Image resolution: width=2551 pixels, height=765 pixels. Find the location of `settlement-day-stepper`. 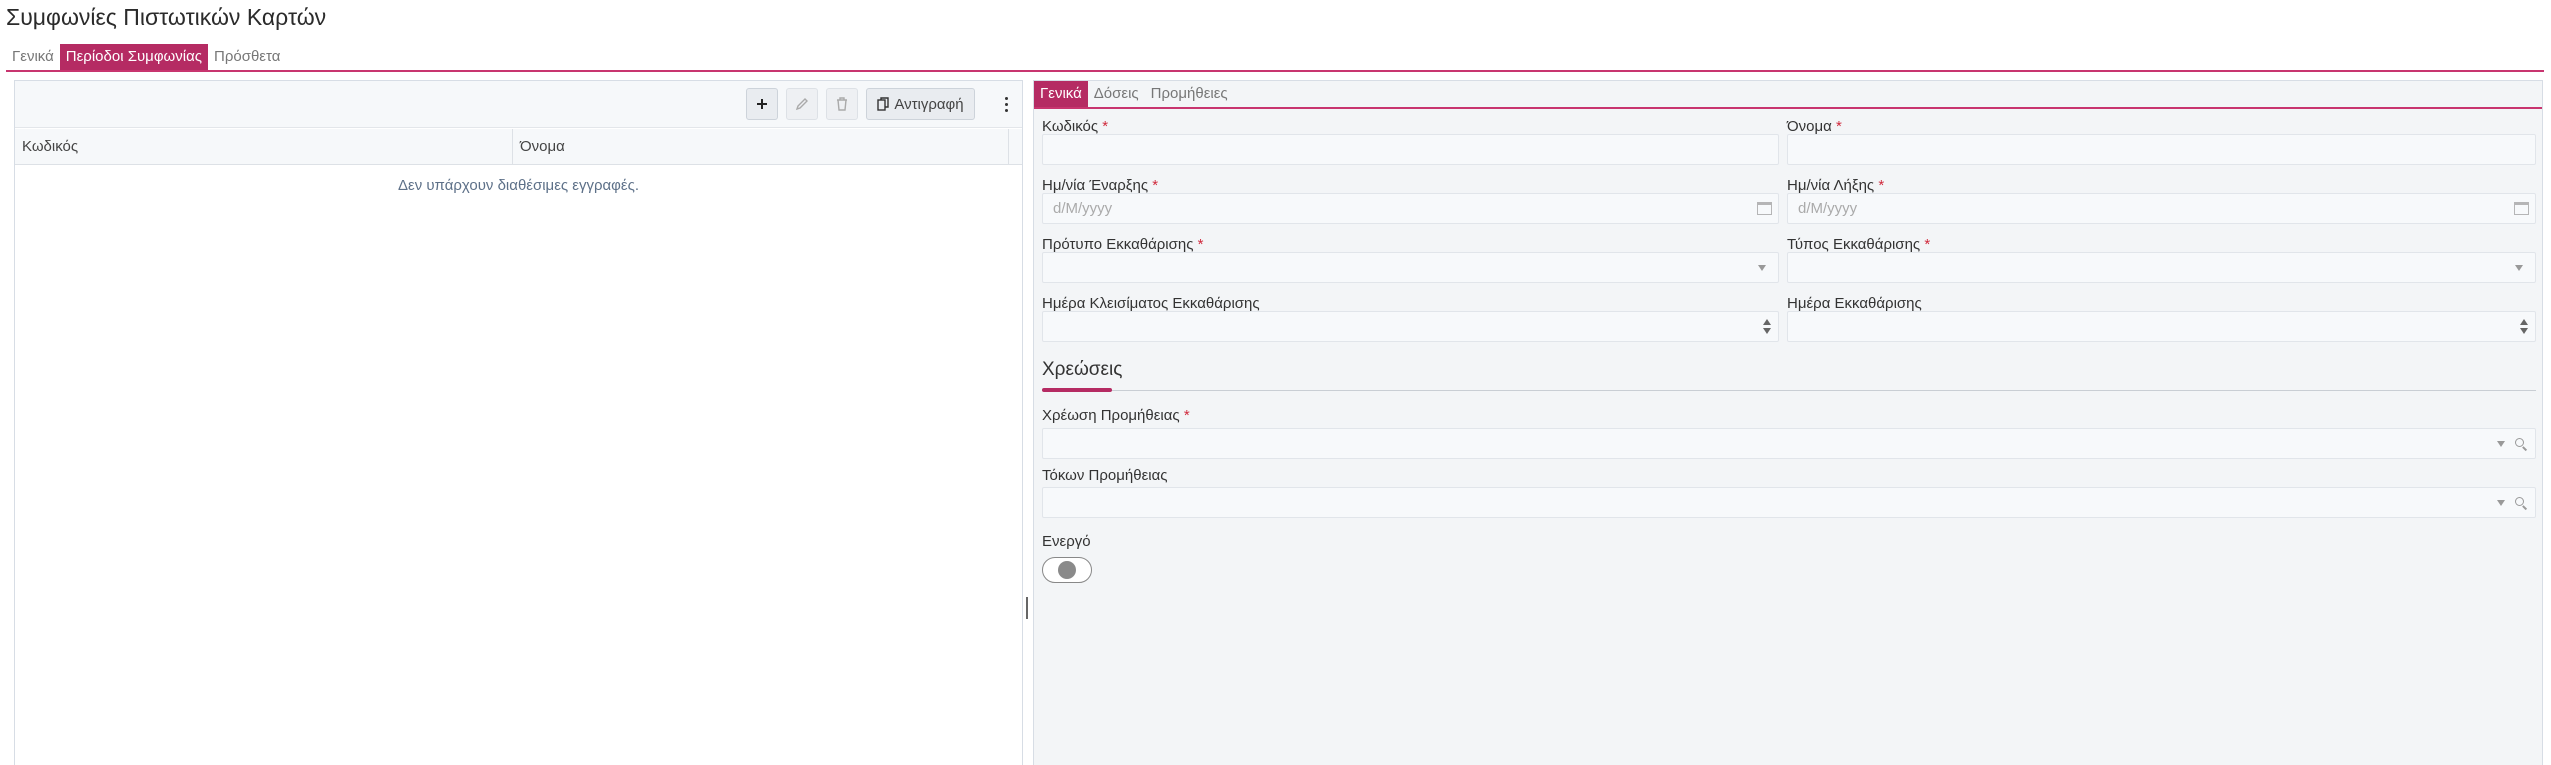

settlement-day-stepper is located at coordinates (2161, 326).